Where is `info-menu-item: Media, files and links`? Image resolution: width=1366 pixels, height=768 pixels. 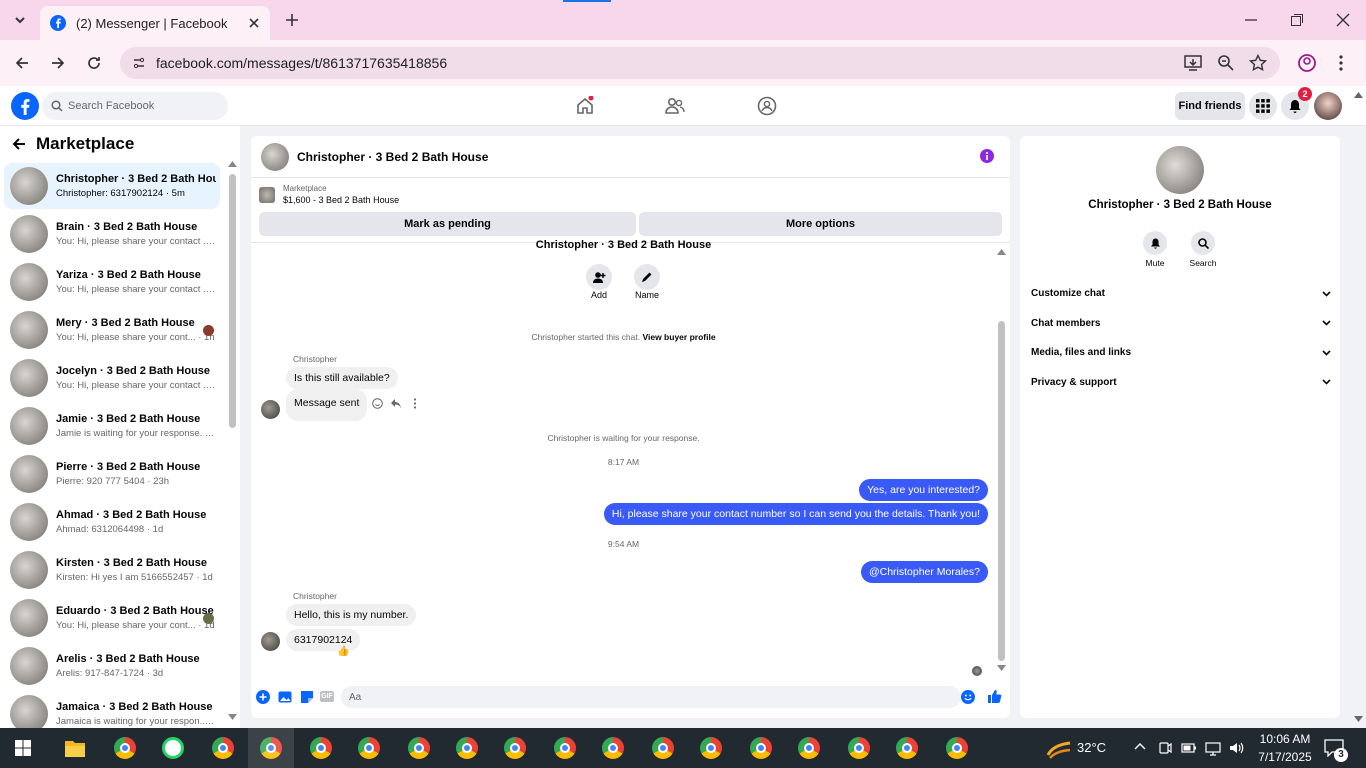
info-menu-item: Media, files and links is located at coordinates (1181, 352).